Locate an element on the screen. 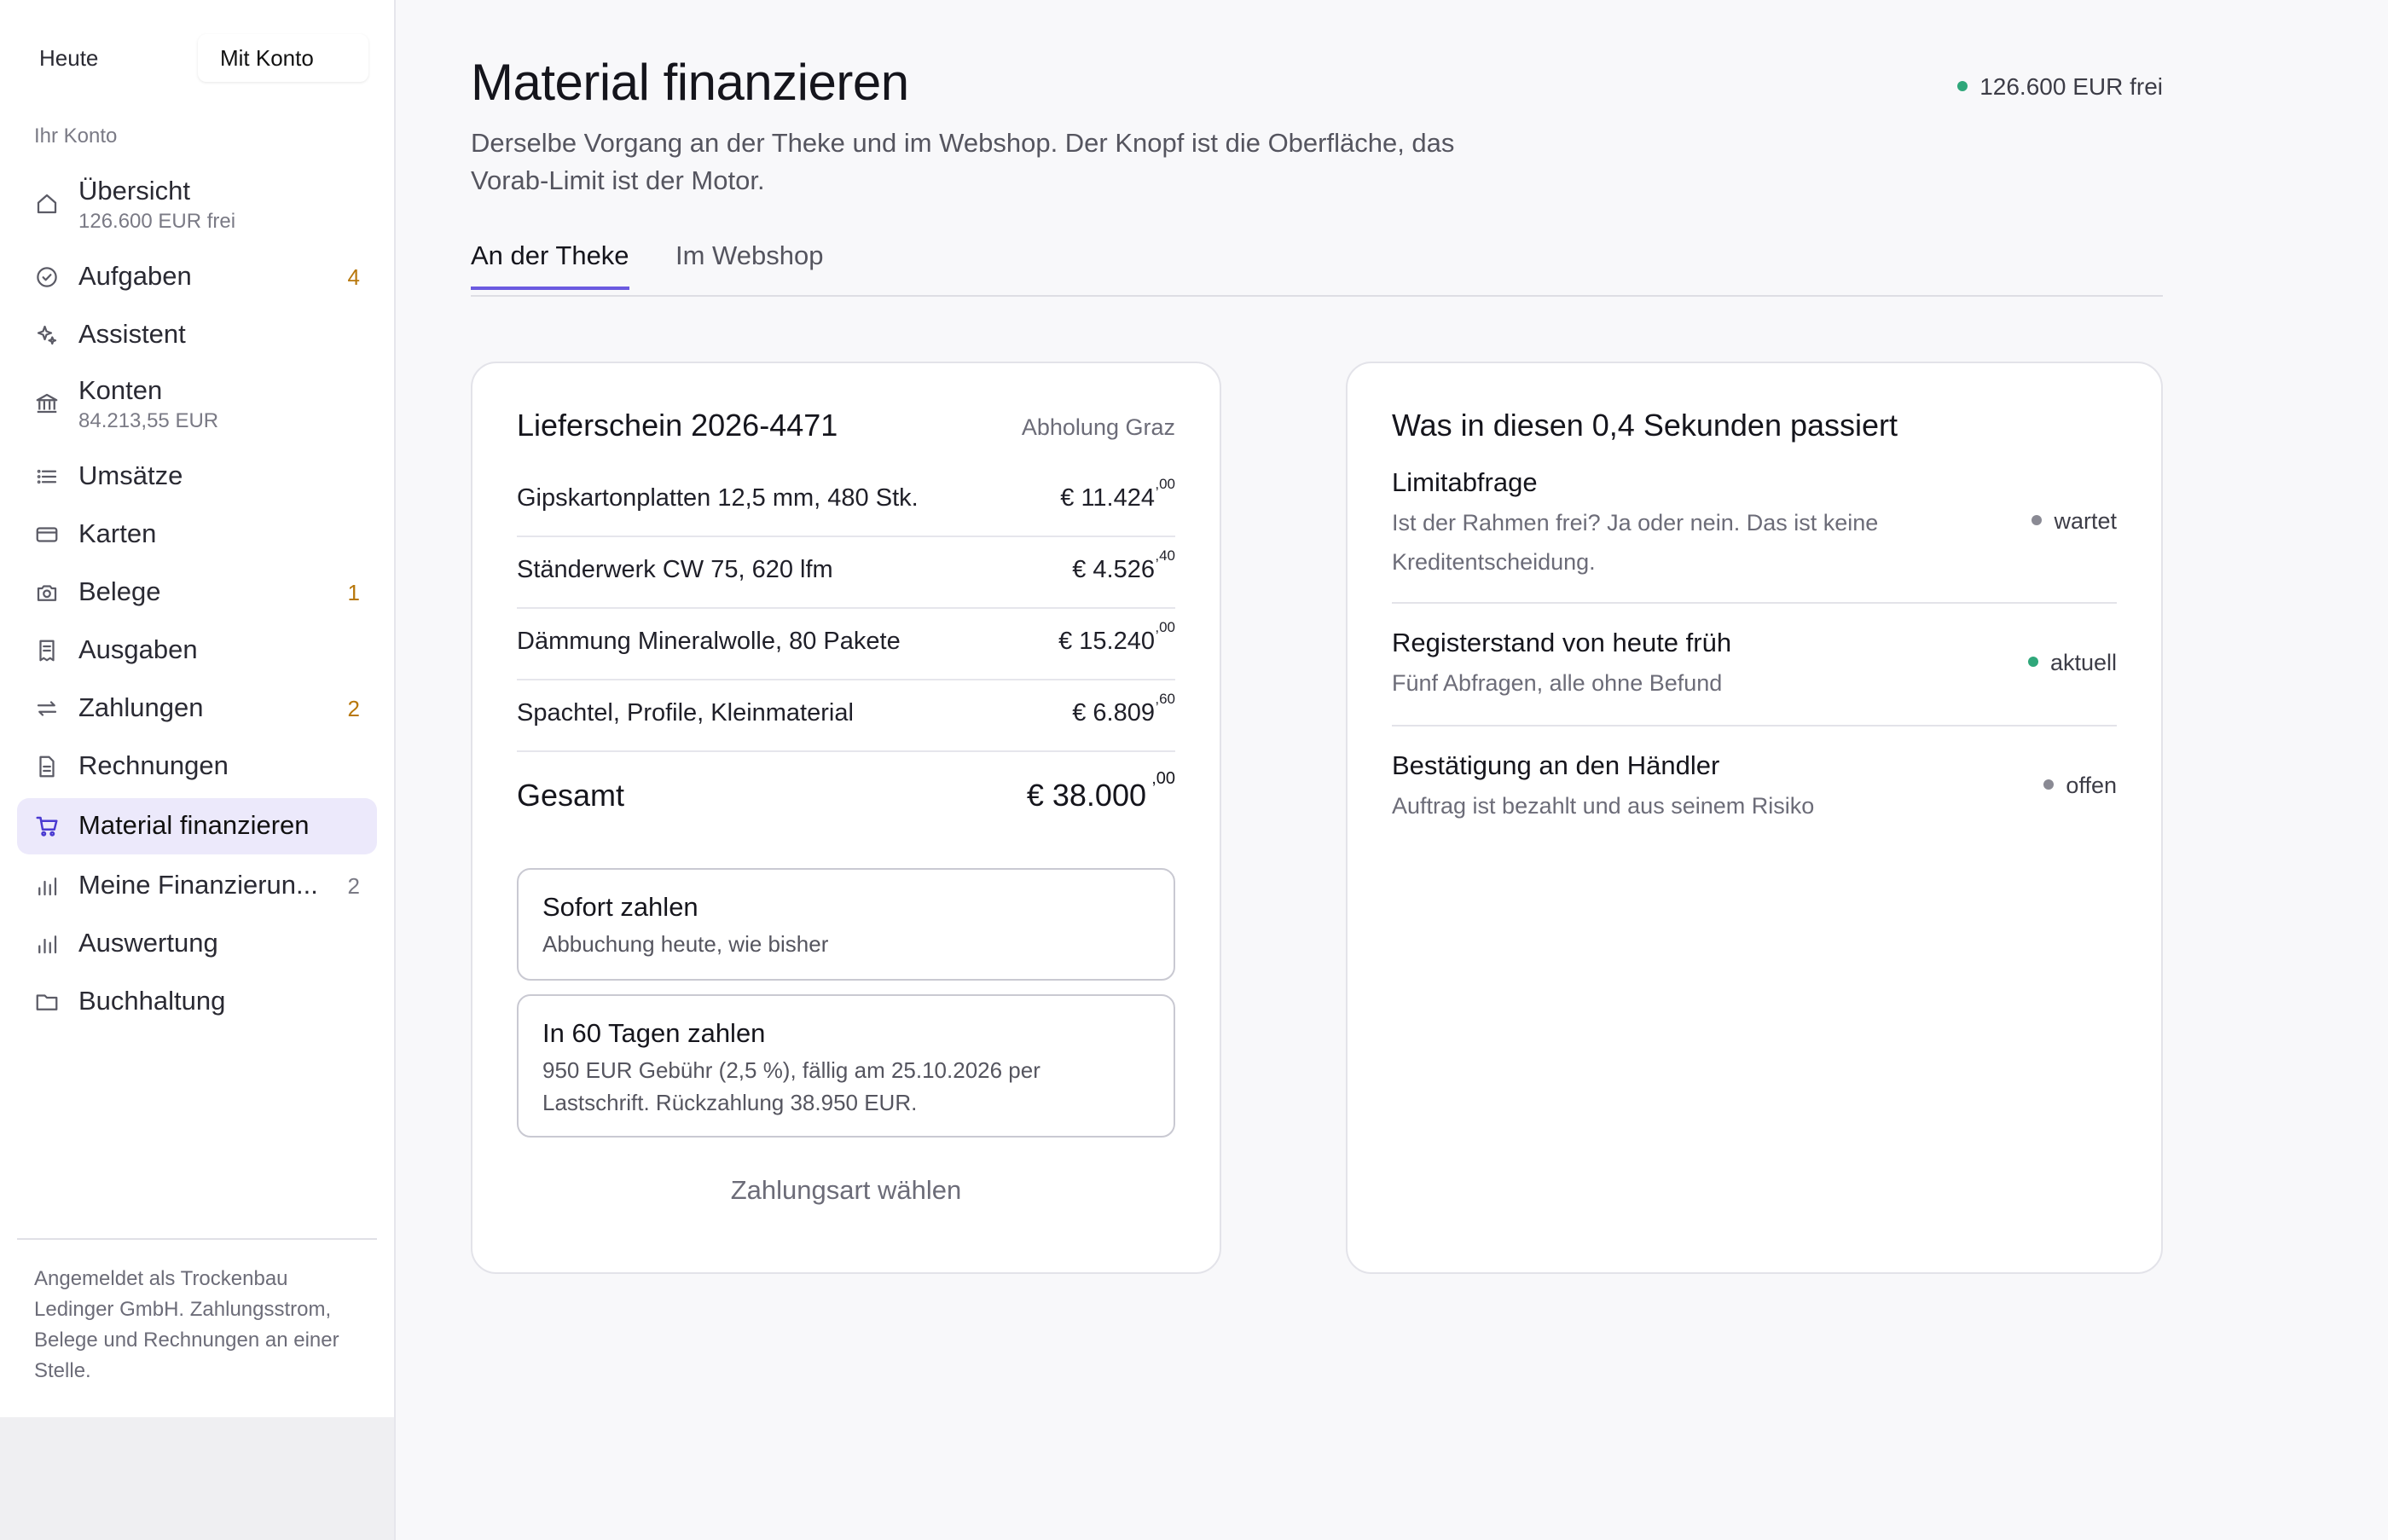  list-icon is located at coordinates (47, 476).